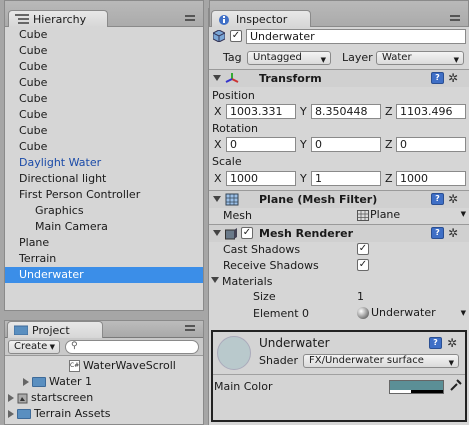 The height and width of the screenshot is (425, 469). I want to click on rotation-x-field: 0, so click(261, 144).